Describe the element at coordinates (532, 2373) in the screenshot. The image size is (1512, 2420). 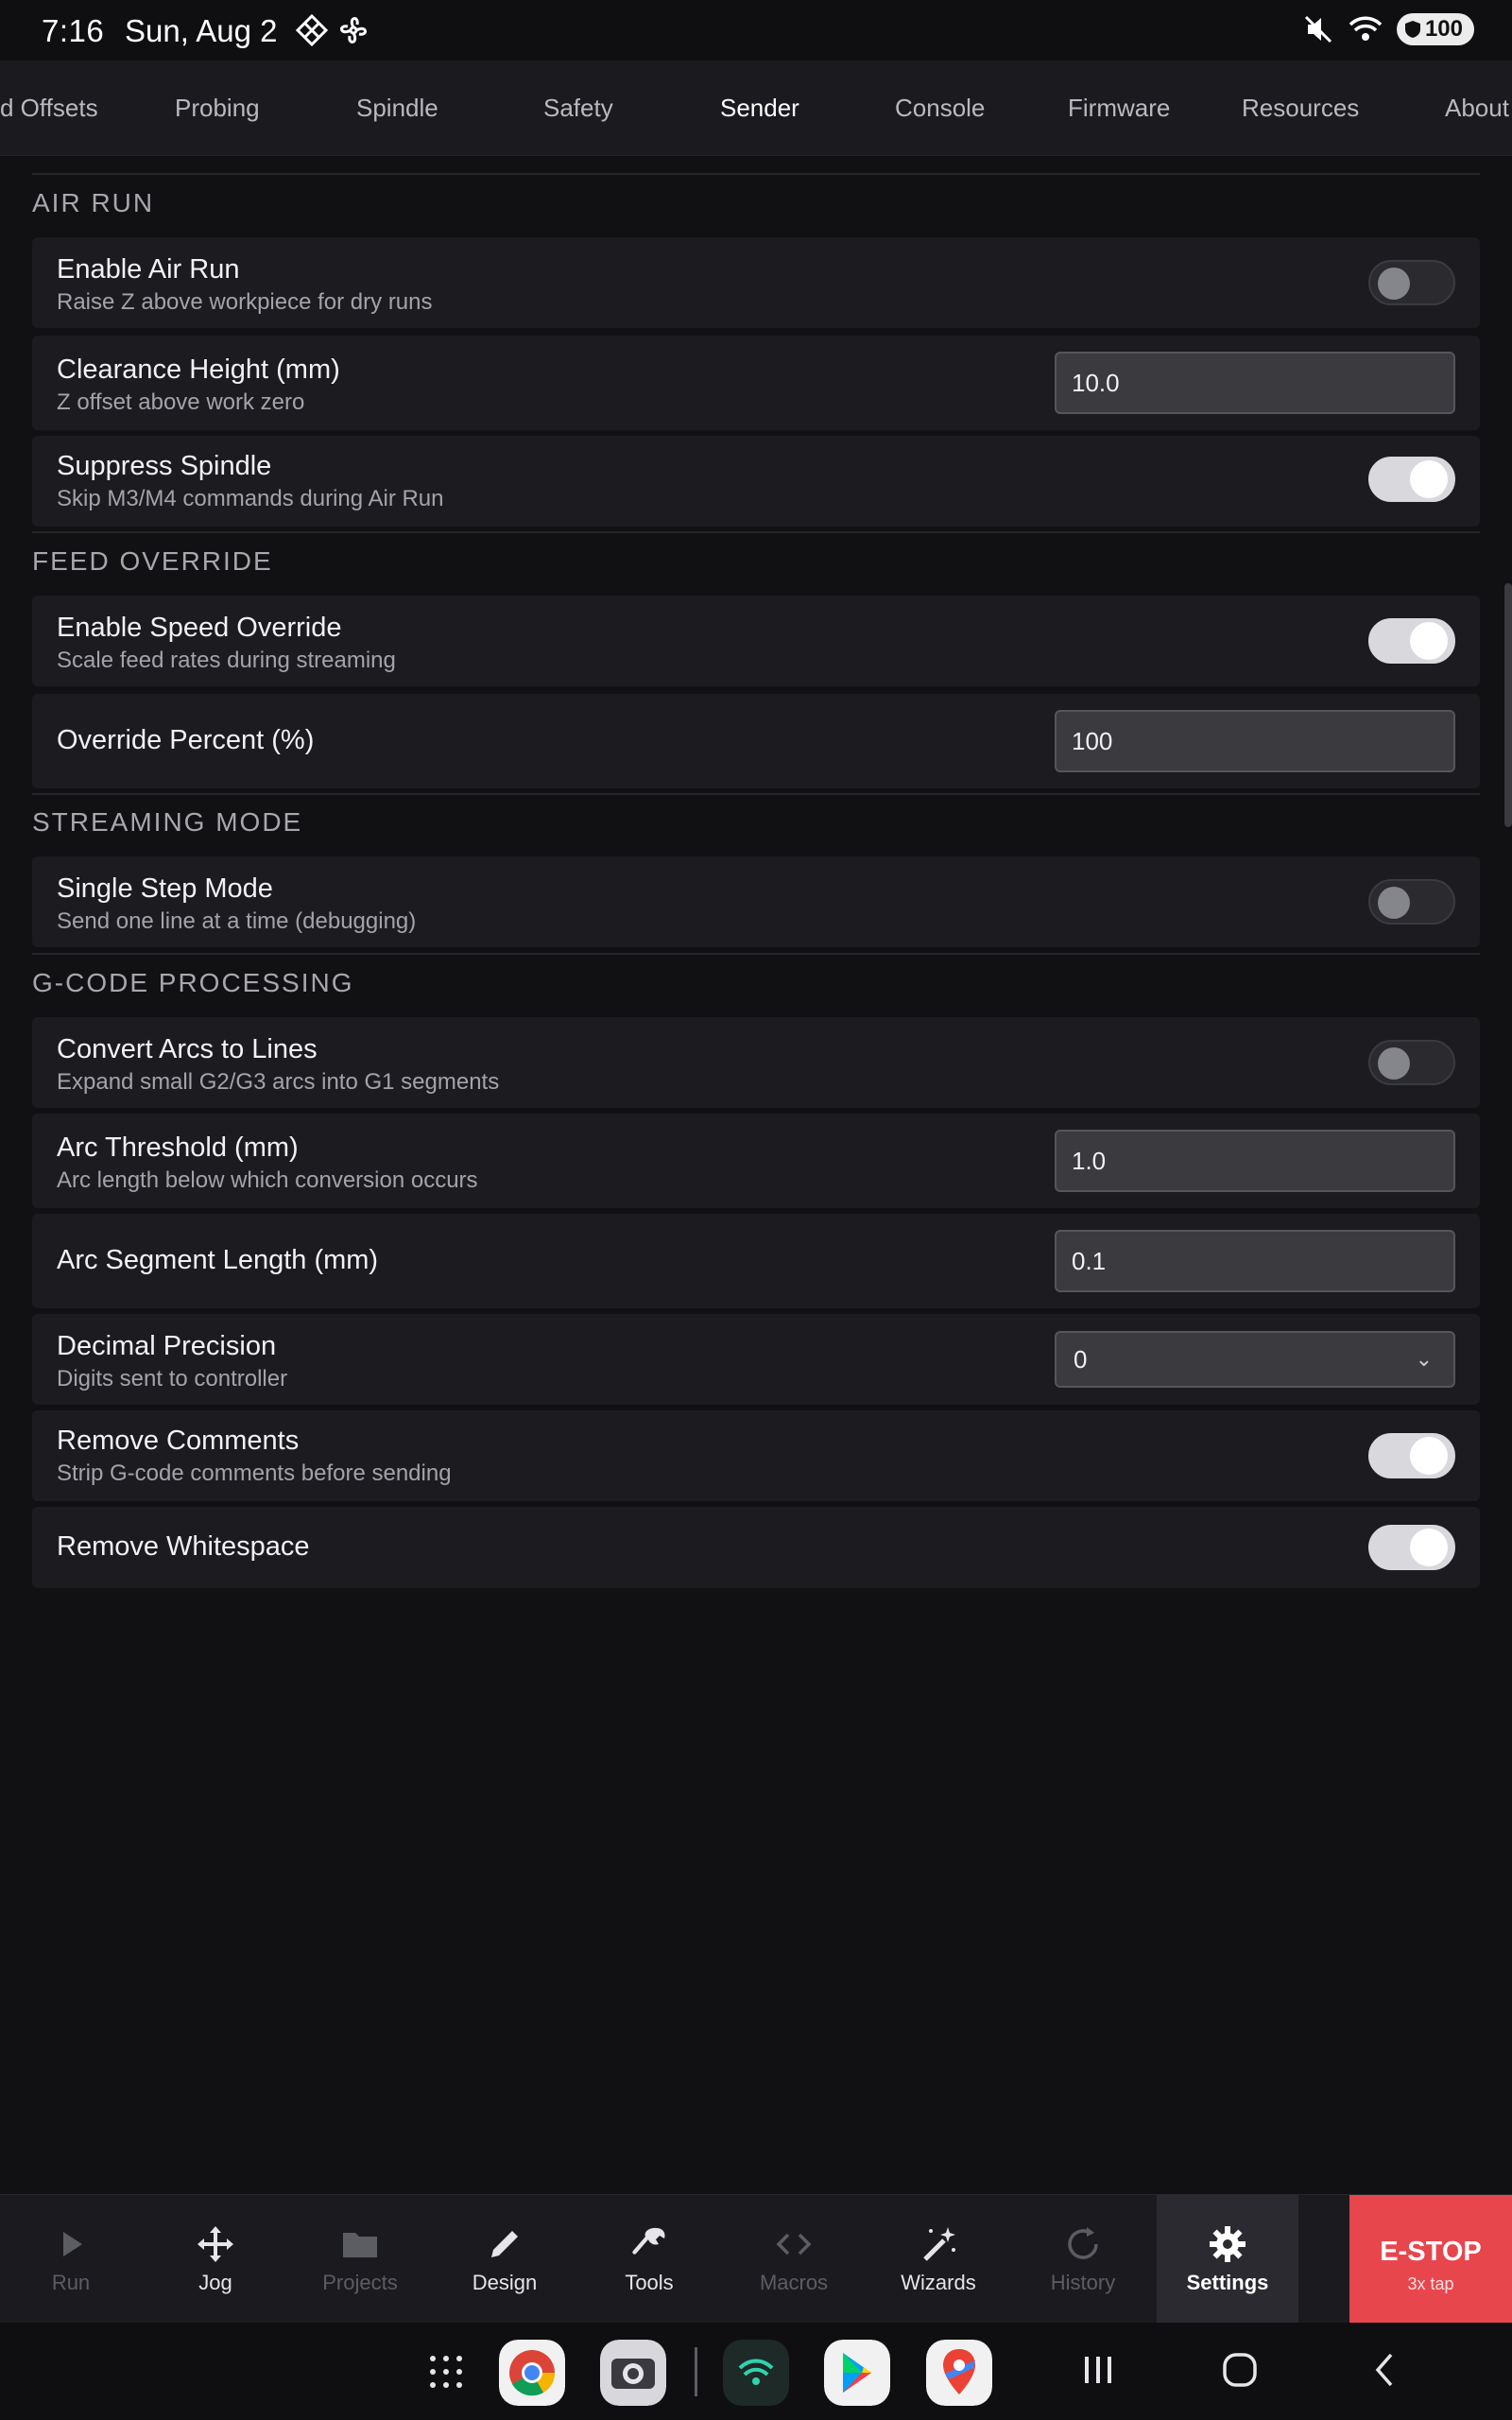
I see `chrome-icon` at that location.